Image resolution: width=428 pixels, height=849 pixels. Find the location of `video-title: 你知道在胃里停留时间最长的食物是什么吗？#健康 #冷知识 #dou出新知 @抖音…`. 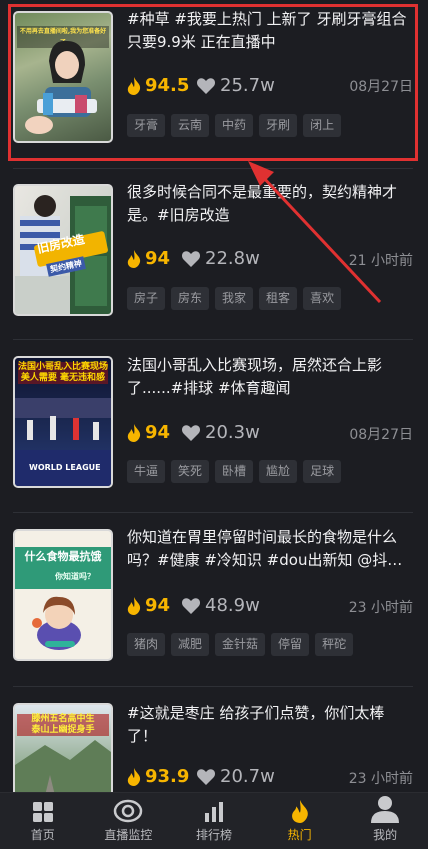

video-title: 你知道在胃里停留时间最长的食物是什么吗？#健康 #冷知识 #dou出新知 @抖音… is located at coordinates (270, 549).